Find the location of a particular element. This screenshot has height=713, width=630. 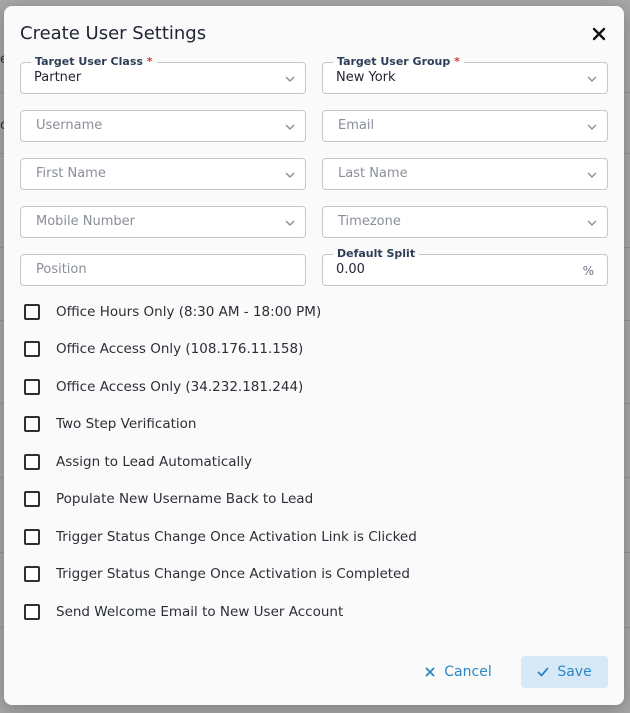

checkbox-assign-lead-automatically: Assign to Lead Automatically is located at coordinates (138, 462).